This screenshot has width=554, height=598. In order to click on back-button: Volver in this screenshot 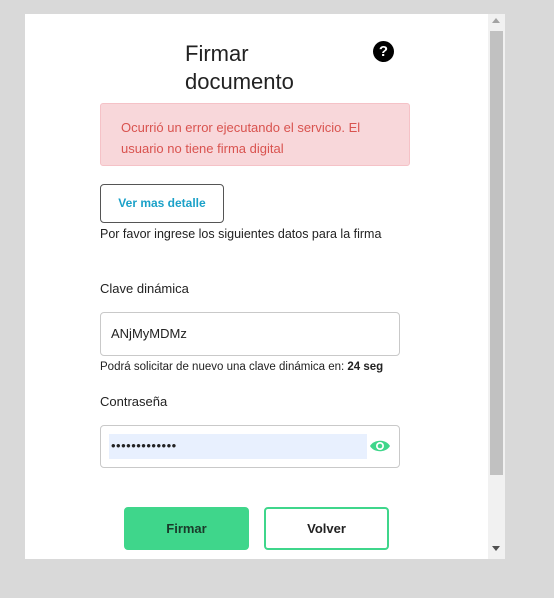, I will do `click(326, 528)`.